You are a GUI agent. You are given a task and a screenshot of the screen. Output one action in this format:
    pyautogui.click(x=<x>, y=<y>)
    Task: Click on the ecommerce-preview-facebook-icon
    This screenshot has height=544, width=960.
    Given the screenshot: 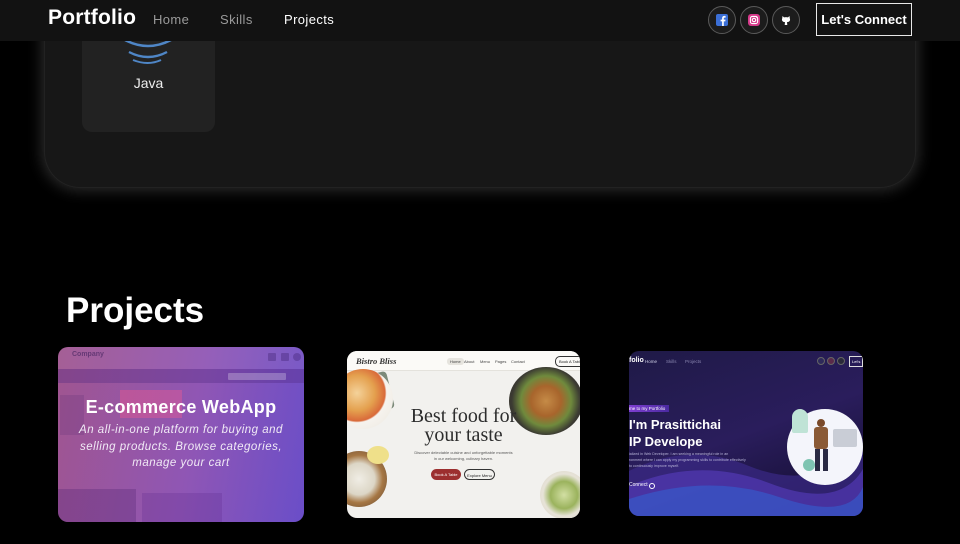 What is the action you would take?
    pyautogui.click(x=272, y=357)
    